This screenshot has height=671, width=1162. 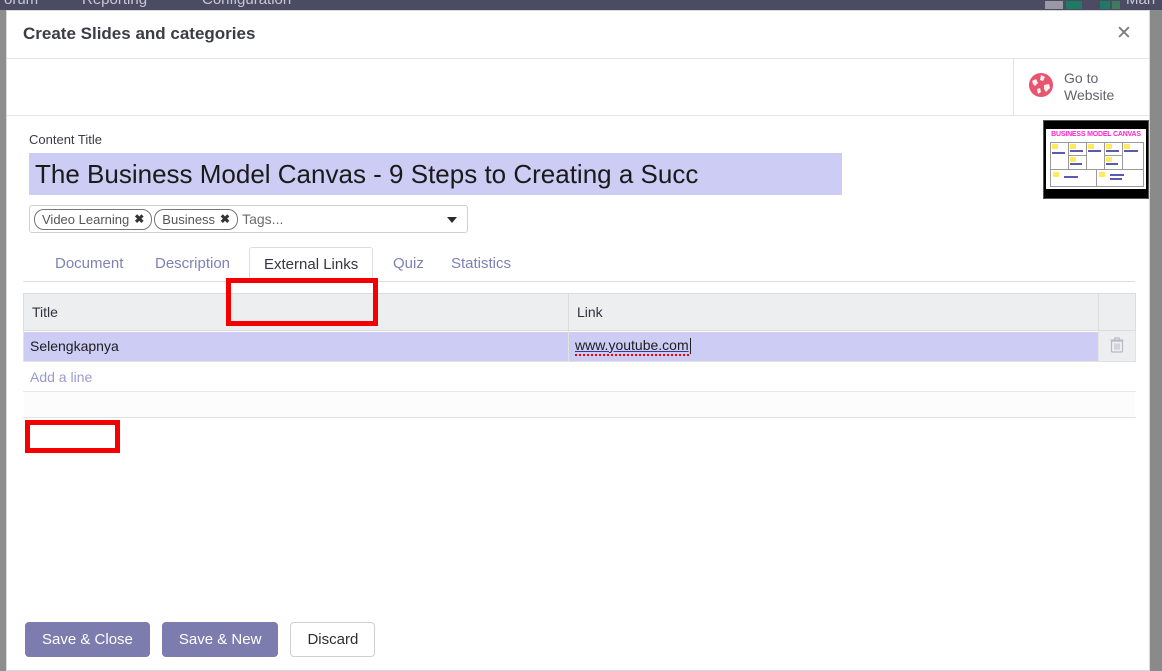 I want to click on go-to-website-label: Go to Website, so click(x=1089, y=86).